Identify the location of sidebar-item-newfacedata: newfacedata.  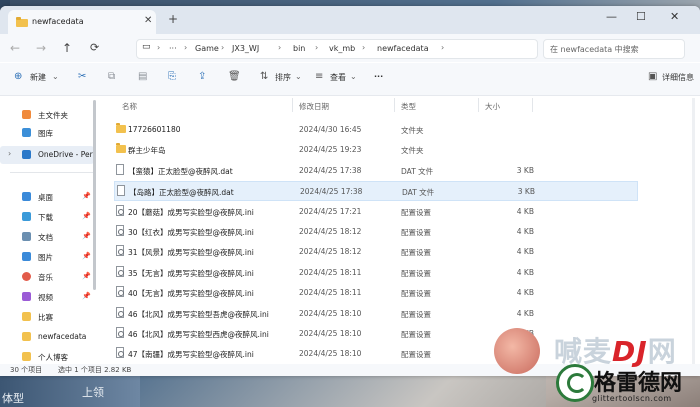
(47, 337).